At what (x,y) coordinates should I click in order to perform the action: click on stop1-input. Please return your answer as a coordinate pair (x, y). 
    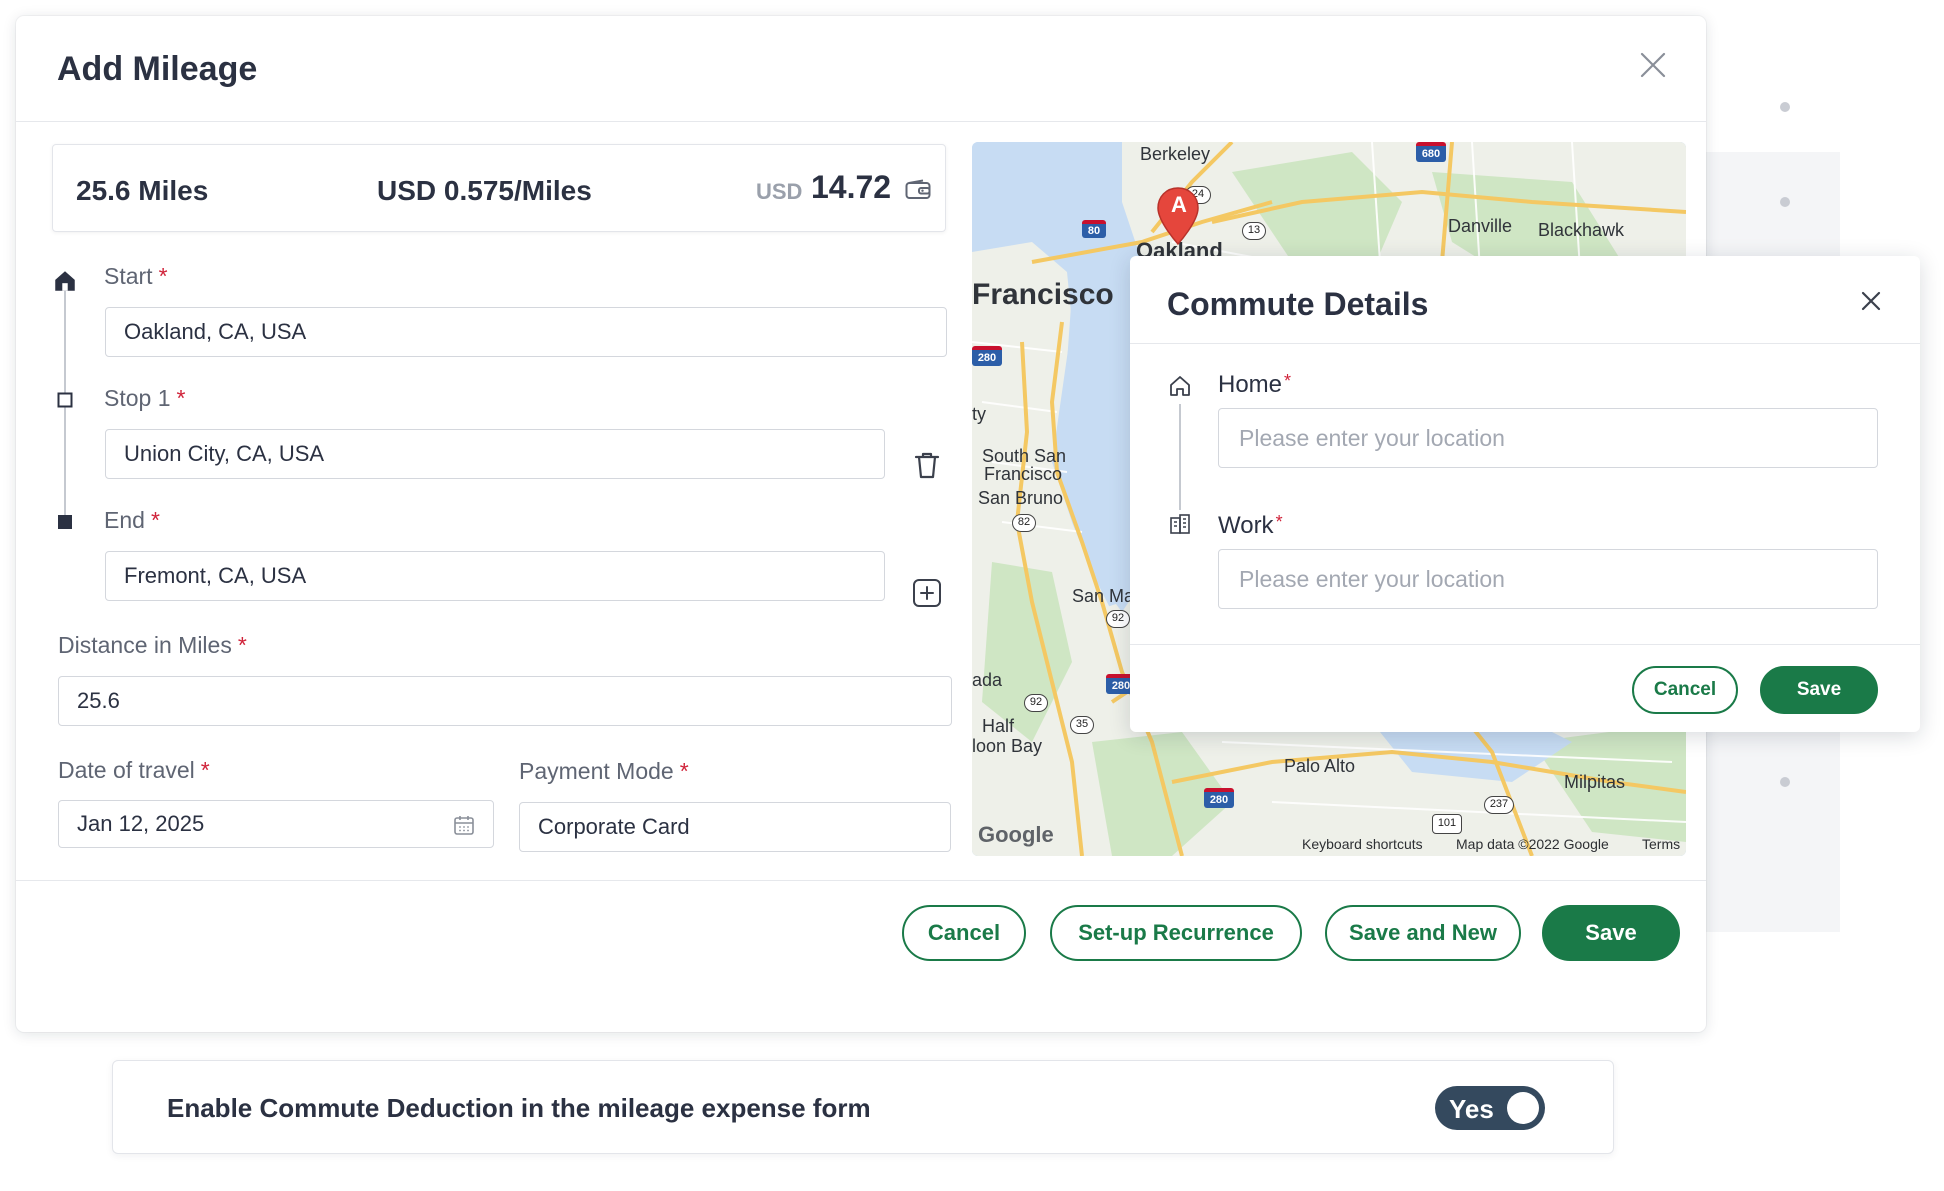
    Looking at the image, I should click on (495, 454).